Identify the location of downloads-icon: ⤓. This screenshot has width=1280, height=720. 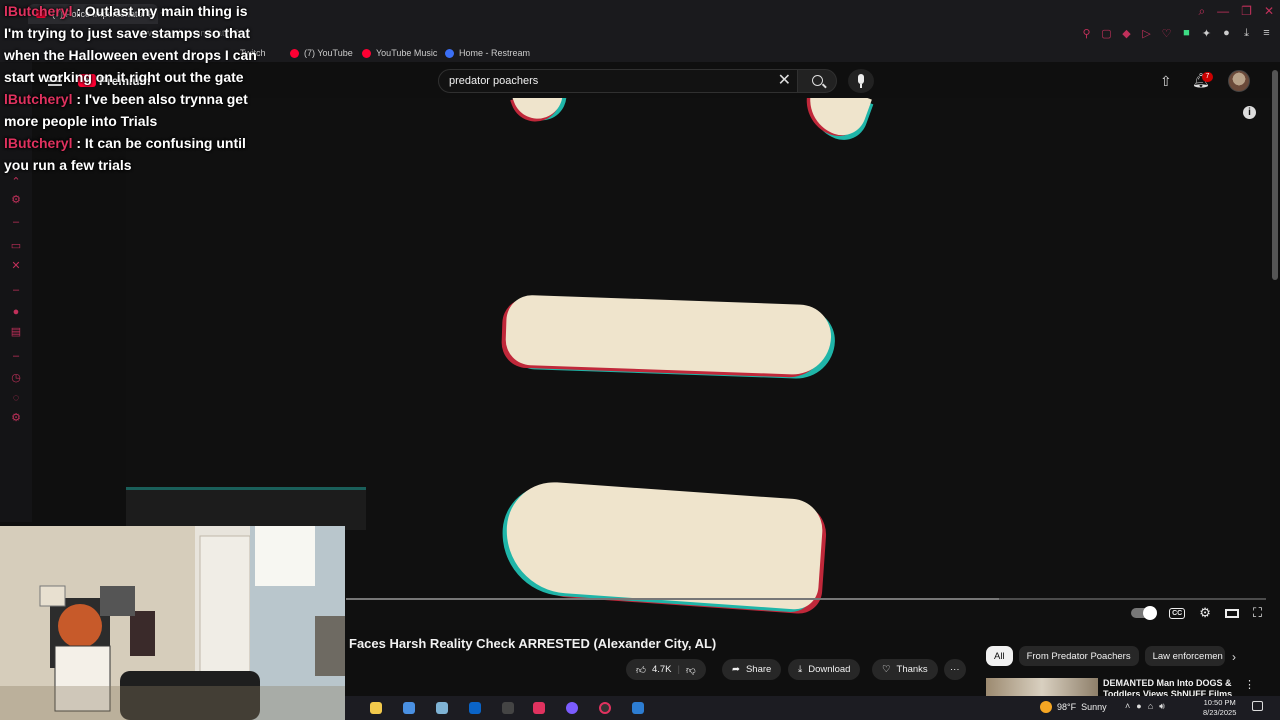
(1246, 33).